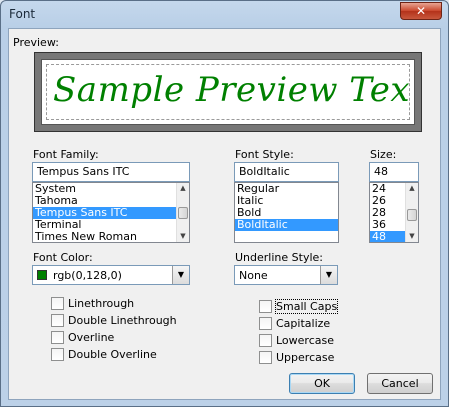 This screenshot has width=449, height=407. I want to click on underline-style-value: None, so click(253, 275).